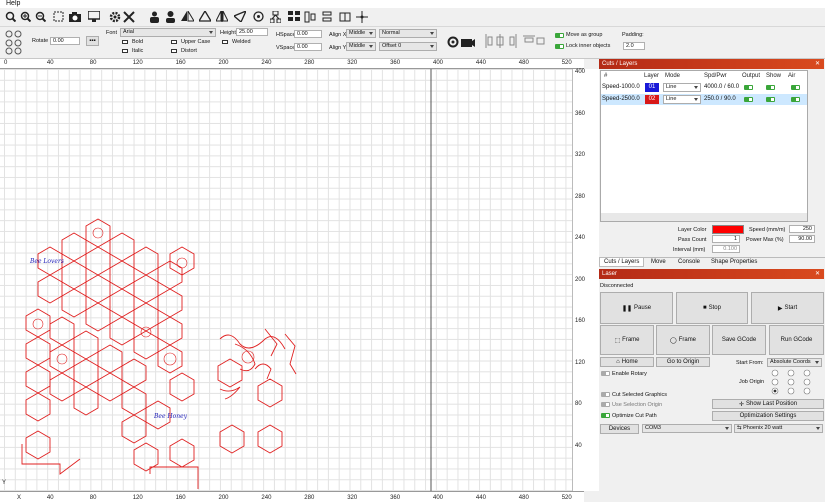 The height and width of the screenshot is (502, 825). What do you see at coordinates (621, 99) in the screenshot?
I see `layer-name: Speed-2500.0` at bounding box center [621, 99].